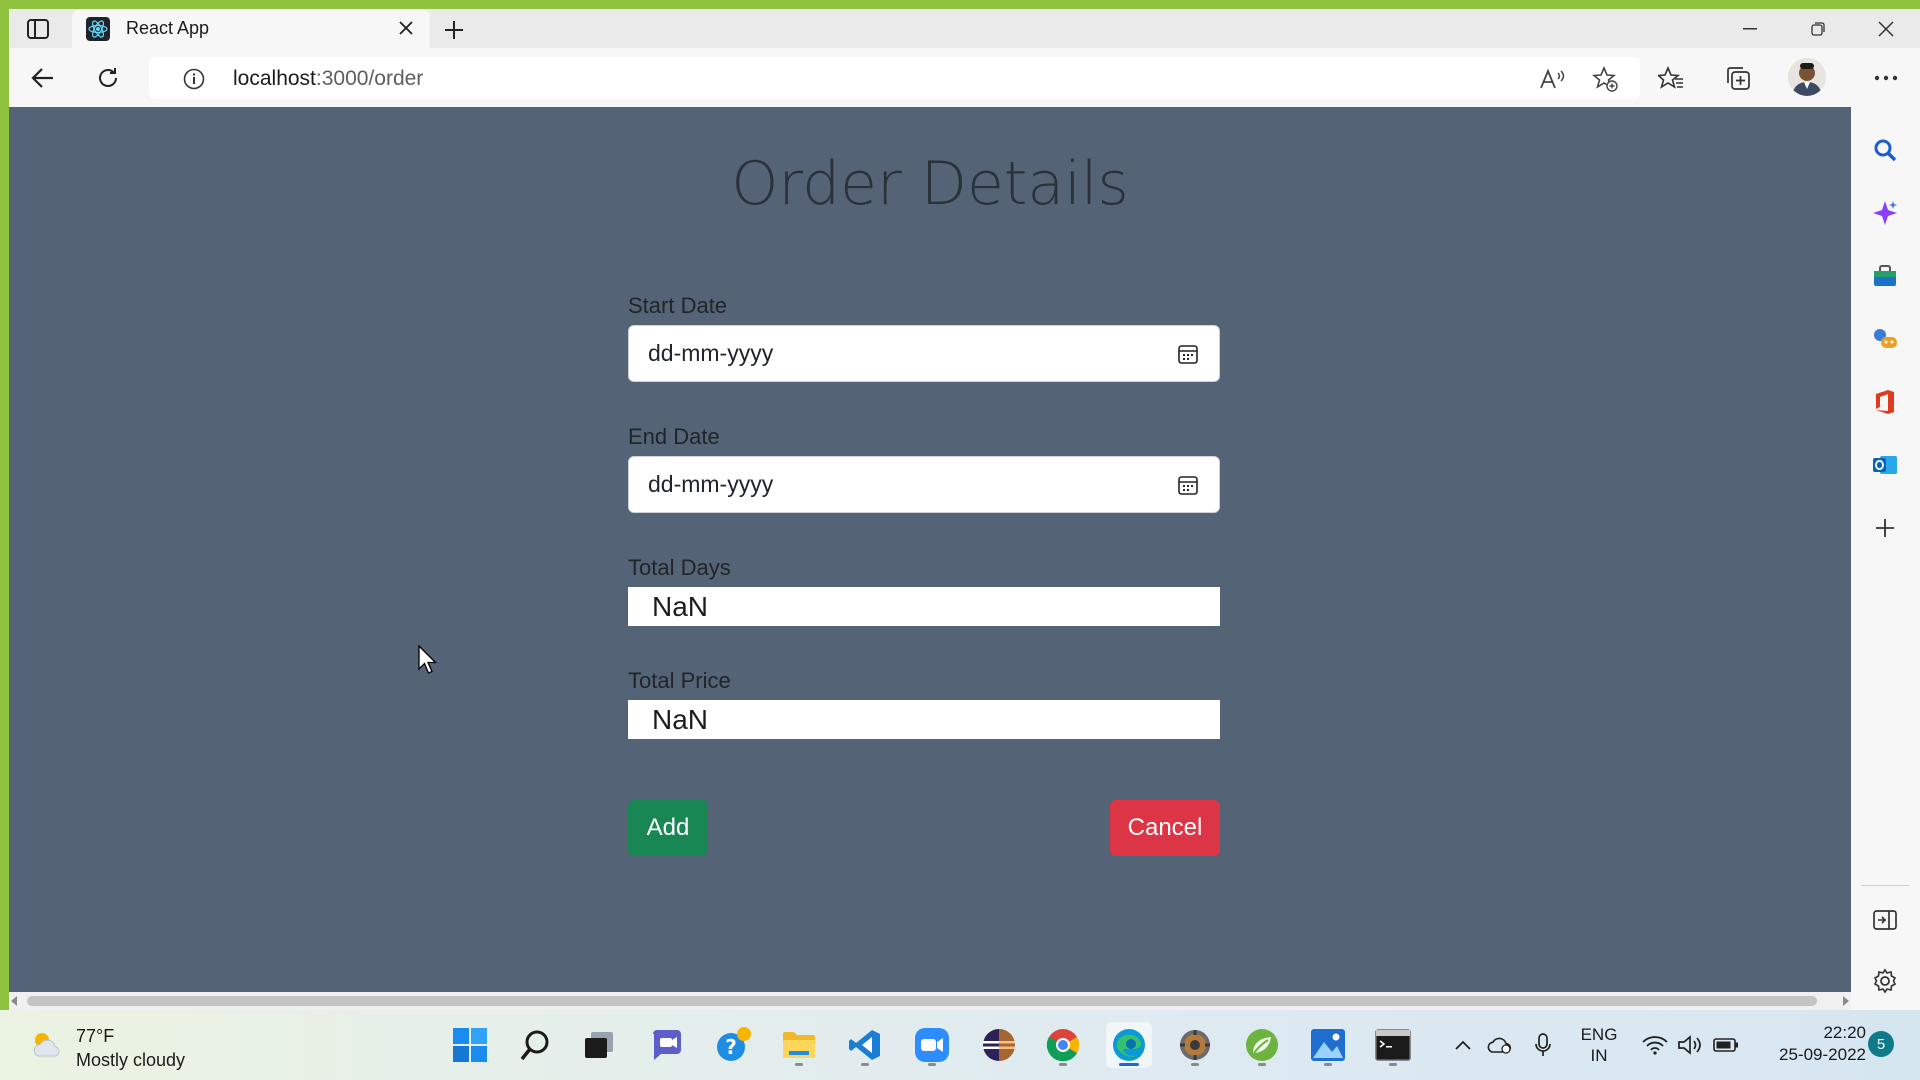  Describe the element at coordinates (1885, 402) in the screenshot. I see `office-icon` at that location.